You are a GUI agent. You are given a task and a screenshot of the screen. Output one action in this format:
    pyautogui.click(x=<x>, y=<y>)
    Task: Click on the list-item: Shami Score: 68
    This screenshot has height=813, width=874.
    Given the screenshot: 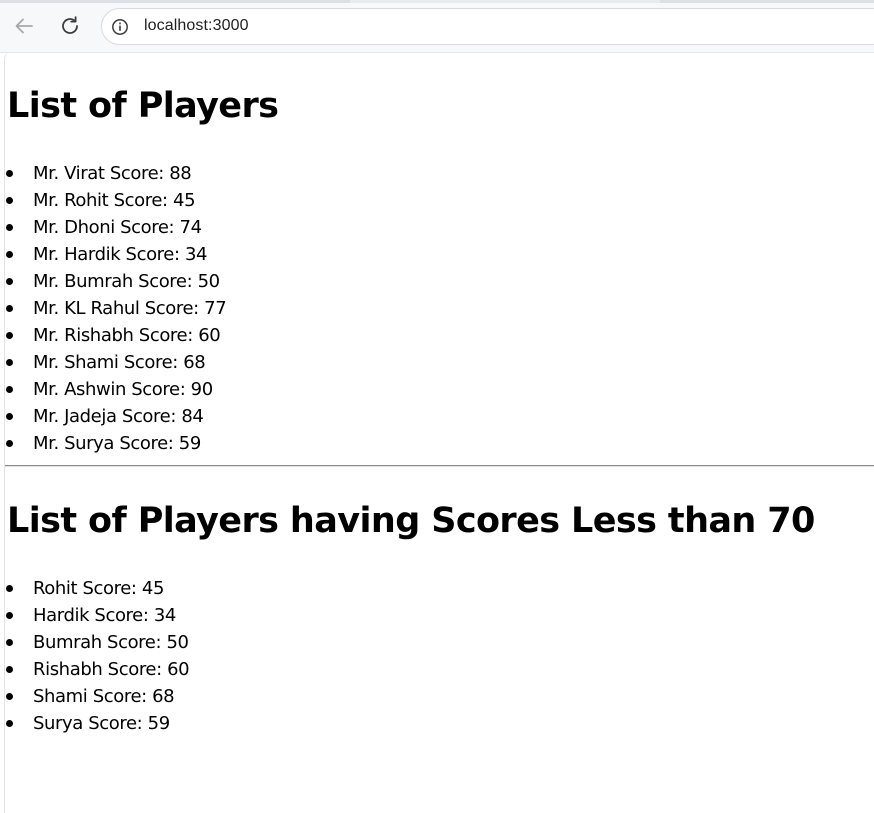 What is the action you would take?
    pyautogui.click(x=97, y=696)
    